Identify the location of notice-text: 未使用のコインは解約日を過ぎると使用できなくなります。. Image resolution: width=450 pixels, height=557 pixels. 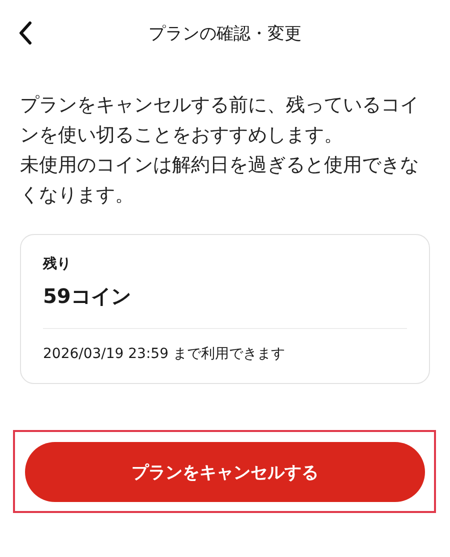
(220, 180).